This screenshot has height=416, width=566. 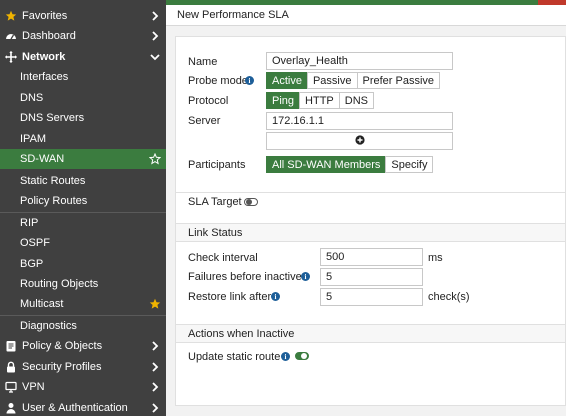 I want to click on sidebar-item-label: Multicast, so click(x=42, y=304).